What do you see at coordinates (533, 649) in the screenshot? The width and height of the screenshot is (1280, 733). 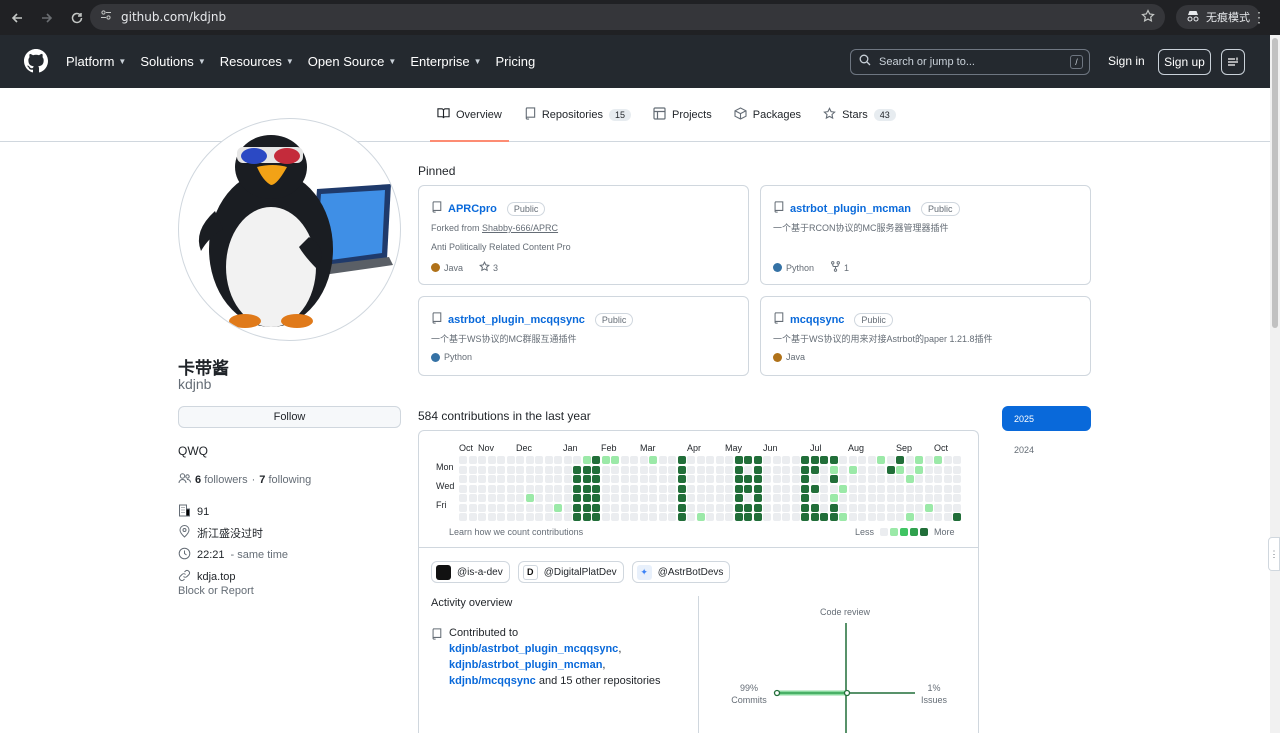 I see `contributed-repo-link: kdjnb/astrbot_plugin_mcqqsync` at bounding box center [533, 649].